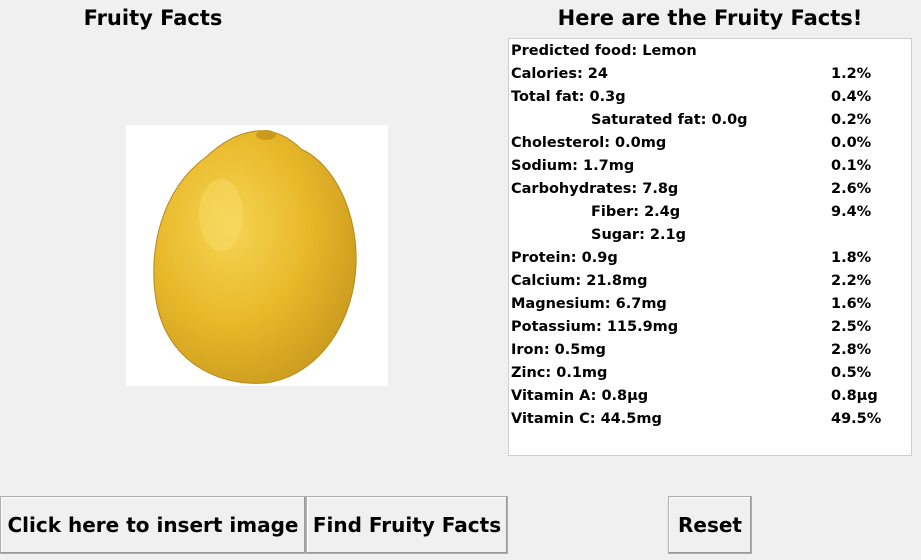 This screenshot has height=560, width=921. What do you see at coordinates (573, 166) in the screenshot?
I see `fact-label: Sodium: 1.7mg` at bounding box center [573, 166].